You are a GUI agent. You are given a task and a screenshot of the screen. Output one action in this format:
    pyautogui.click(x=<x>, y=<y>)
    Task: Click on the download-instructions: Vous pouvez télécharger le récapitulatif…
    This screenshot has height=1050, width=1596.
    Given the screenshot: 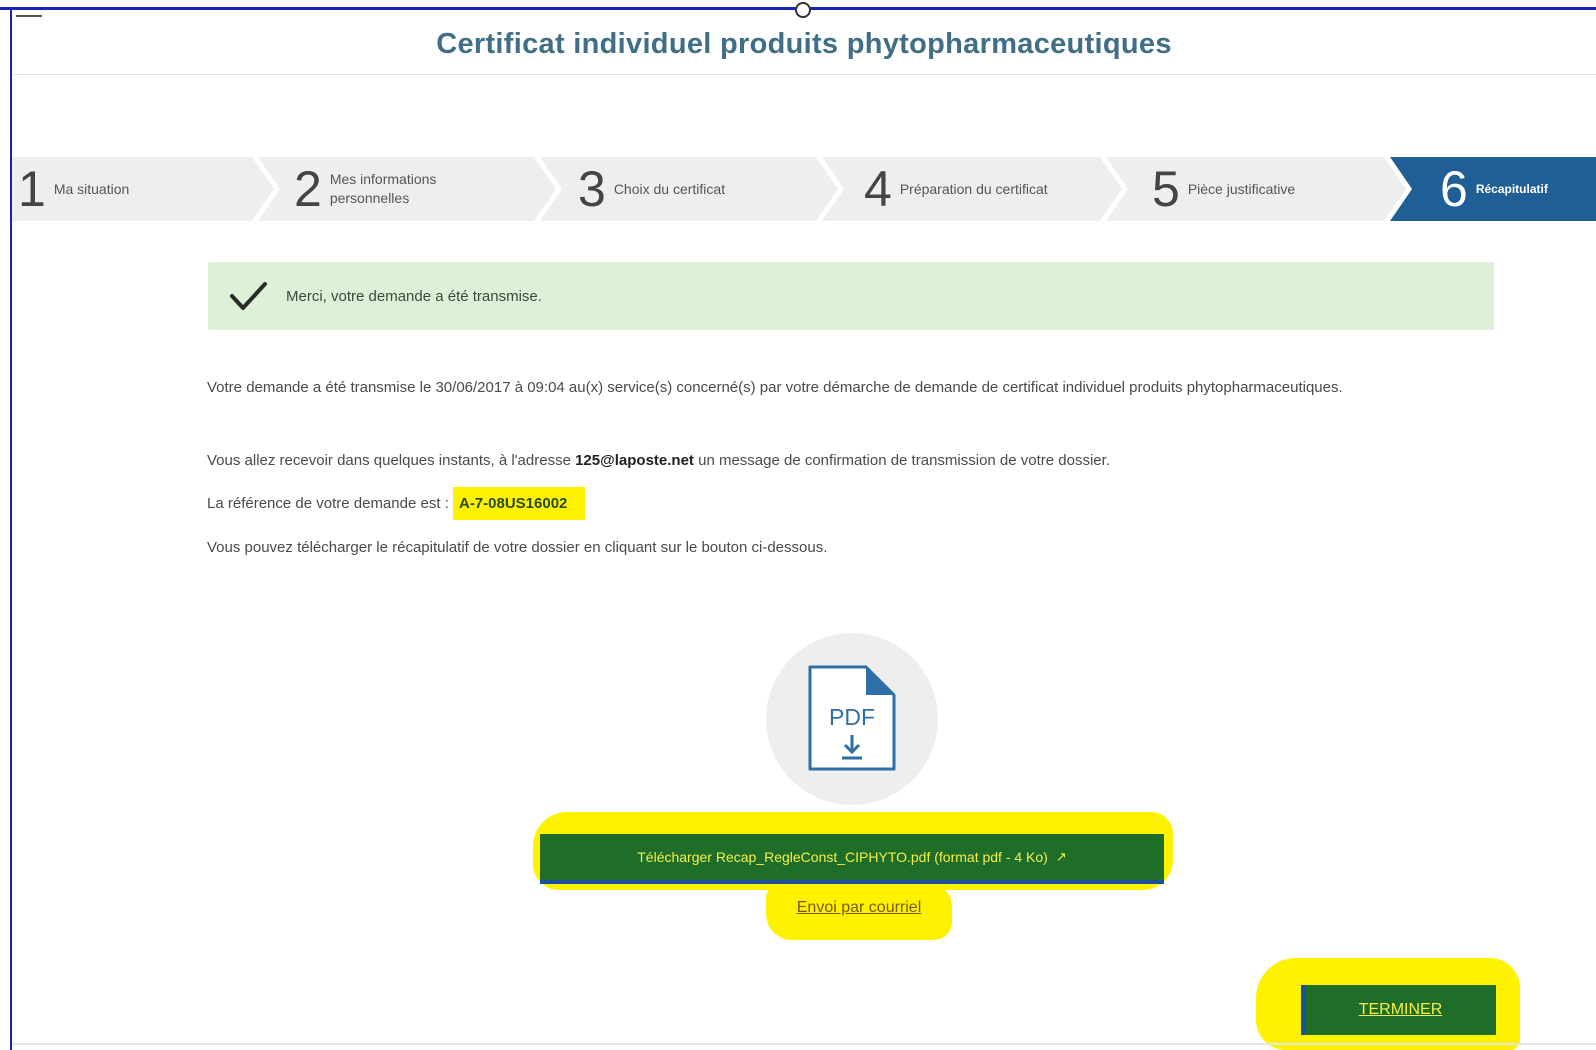 What is the action you would take?
    pyautogui.click(x=517, y=547)
    